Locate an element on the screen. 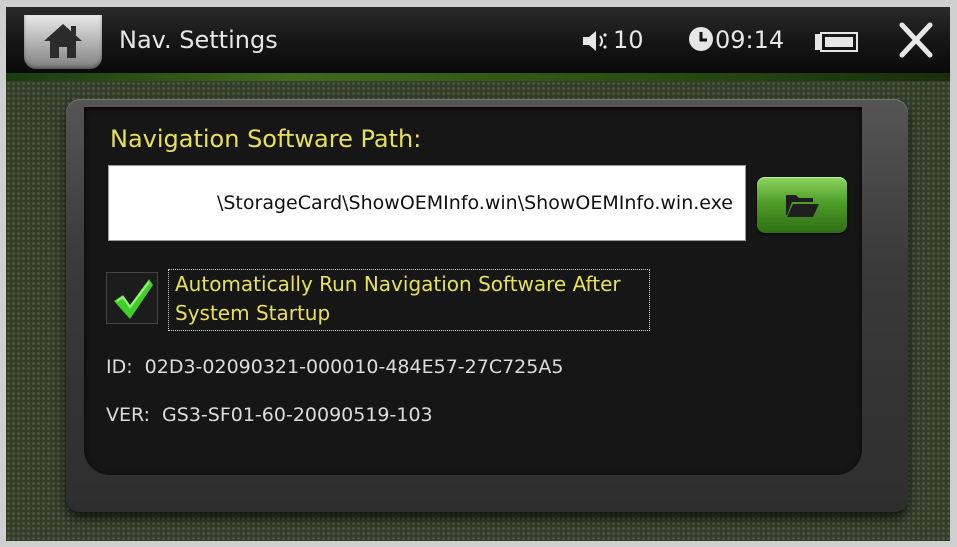 Image resolution: width=957 pixels, height=547 pixels. browse-button is located at coordinates (802, 205).